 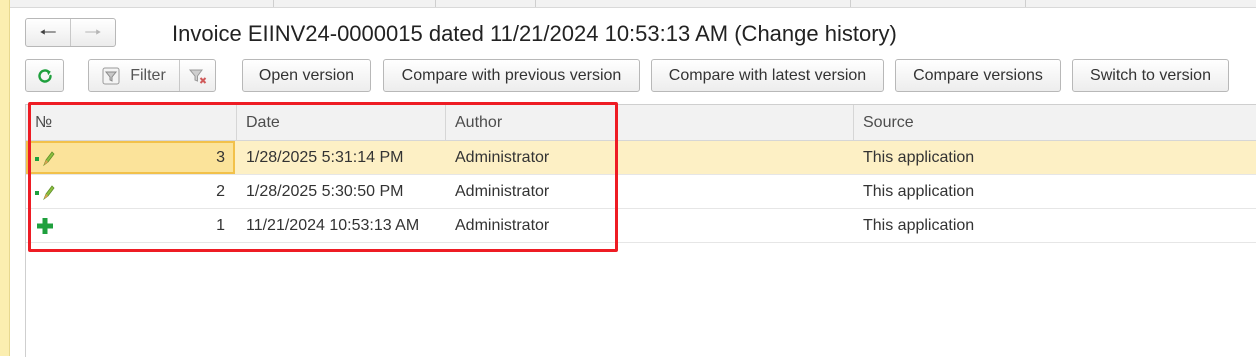 What do you see at coordinates (978, 75) in the screenshot?
I see `compare-versions-button: Compare versions` at bounding box center [978, 75].